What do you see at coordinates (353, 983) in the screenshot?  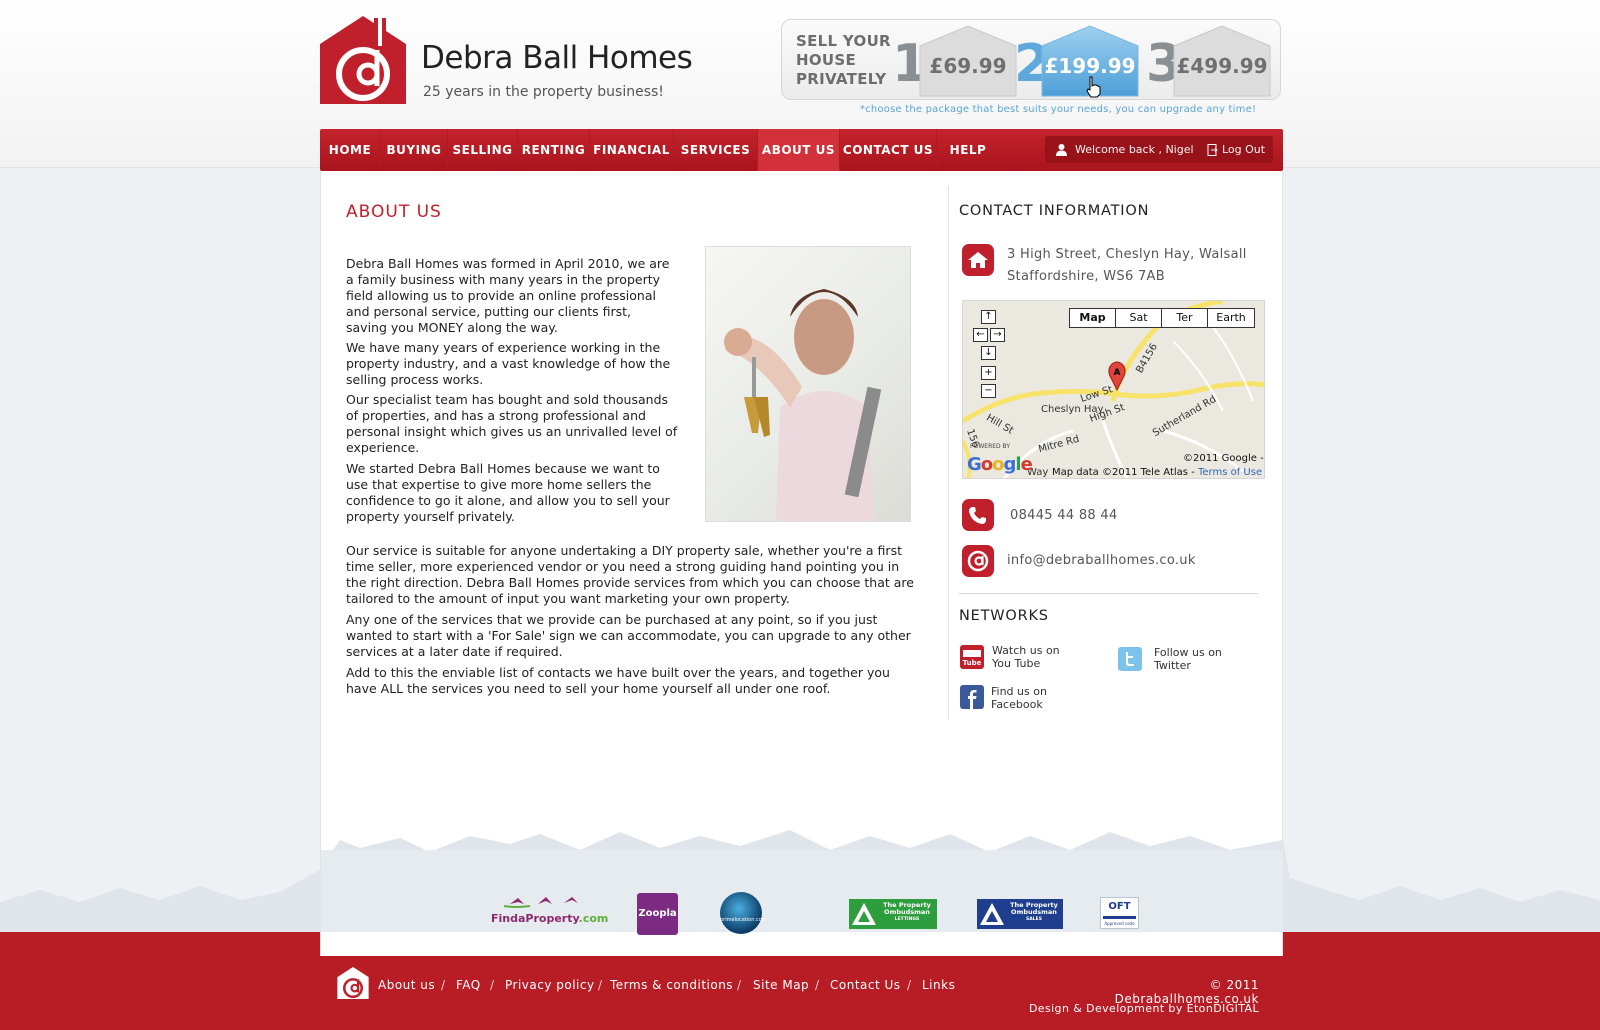 I see `footer-logo-icon` at bounding box center [353, 983].